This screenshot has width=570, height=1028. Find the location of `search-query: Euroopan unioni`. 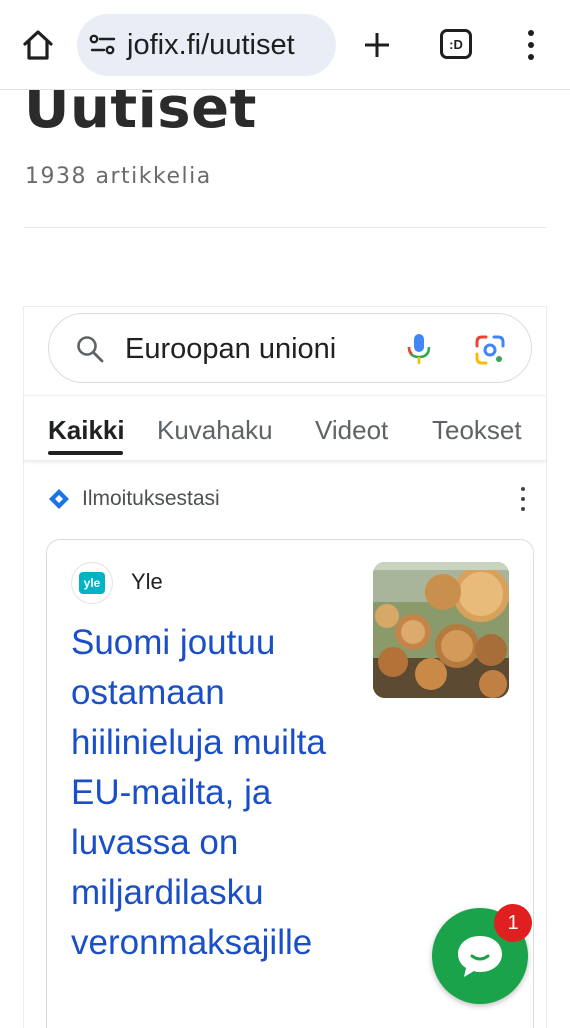

search-query: Euroopan unioni is located at coordinates (230, 349).